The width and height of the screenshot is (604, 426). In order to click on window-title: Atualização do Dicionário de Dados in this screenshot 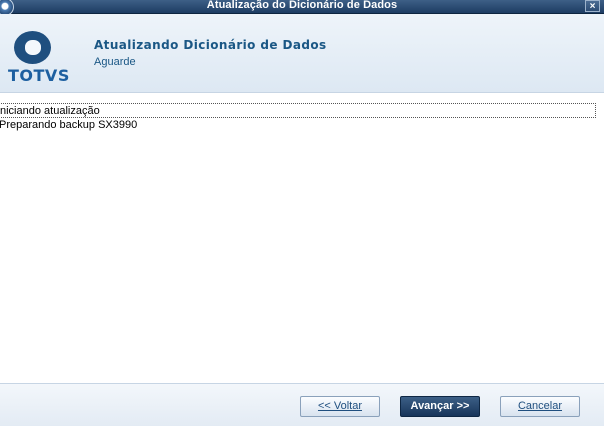, I will do `click(302, 5)`.